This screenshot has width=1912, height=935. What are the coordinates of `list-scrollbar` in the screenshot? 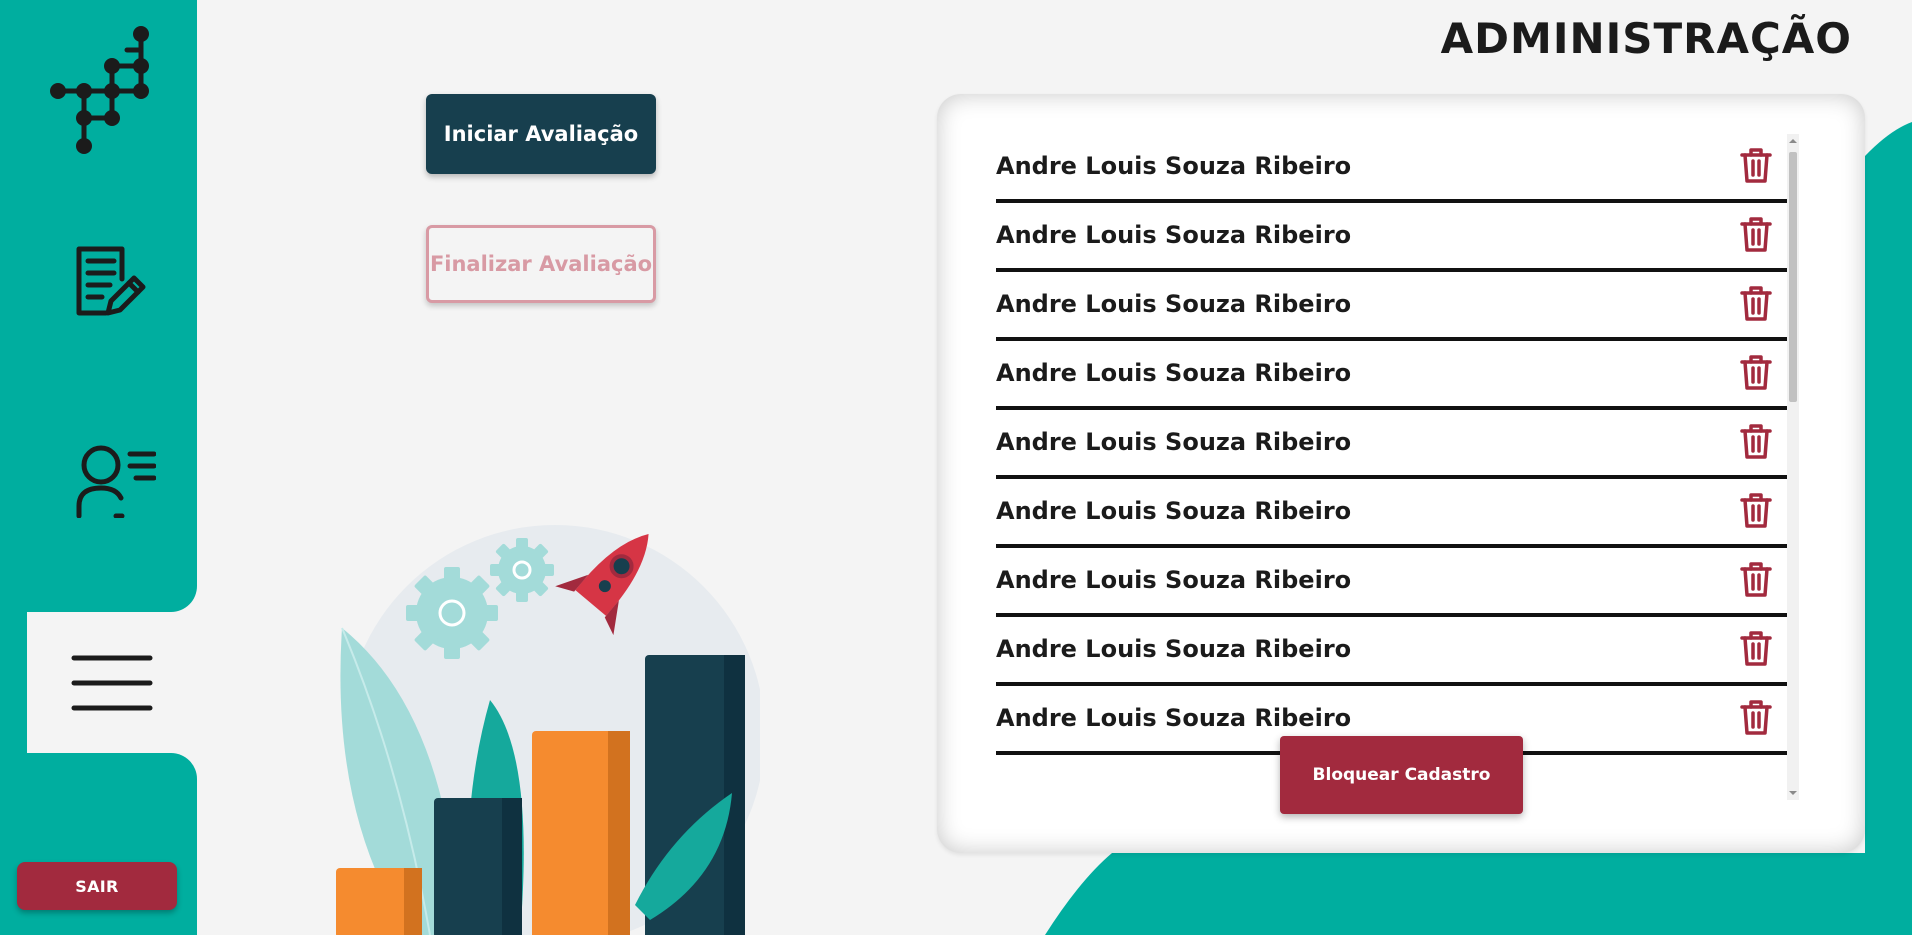 It's located at (1793, 467).